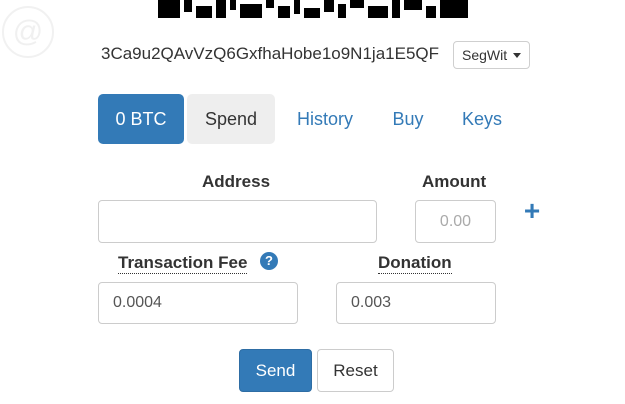  Describe the element at coordinates (141, 119) in the screenshot. I see `tab-balance: 0 BTC` at that location.